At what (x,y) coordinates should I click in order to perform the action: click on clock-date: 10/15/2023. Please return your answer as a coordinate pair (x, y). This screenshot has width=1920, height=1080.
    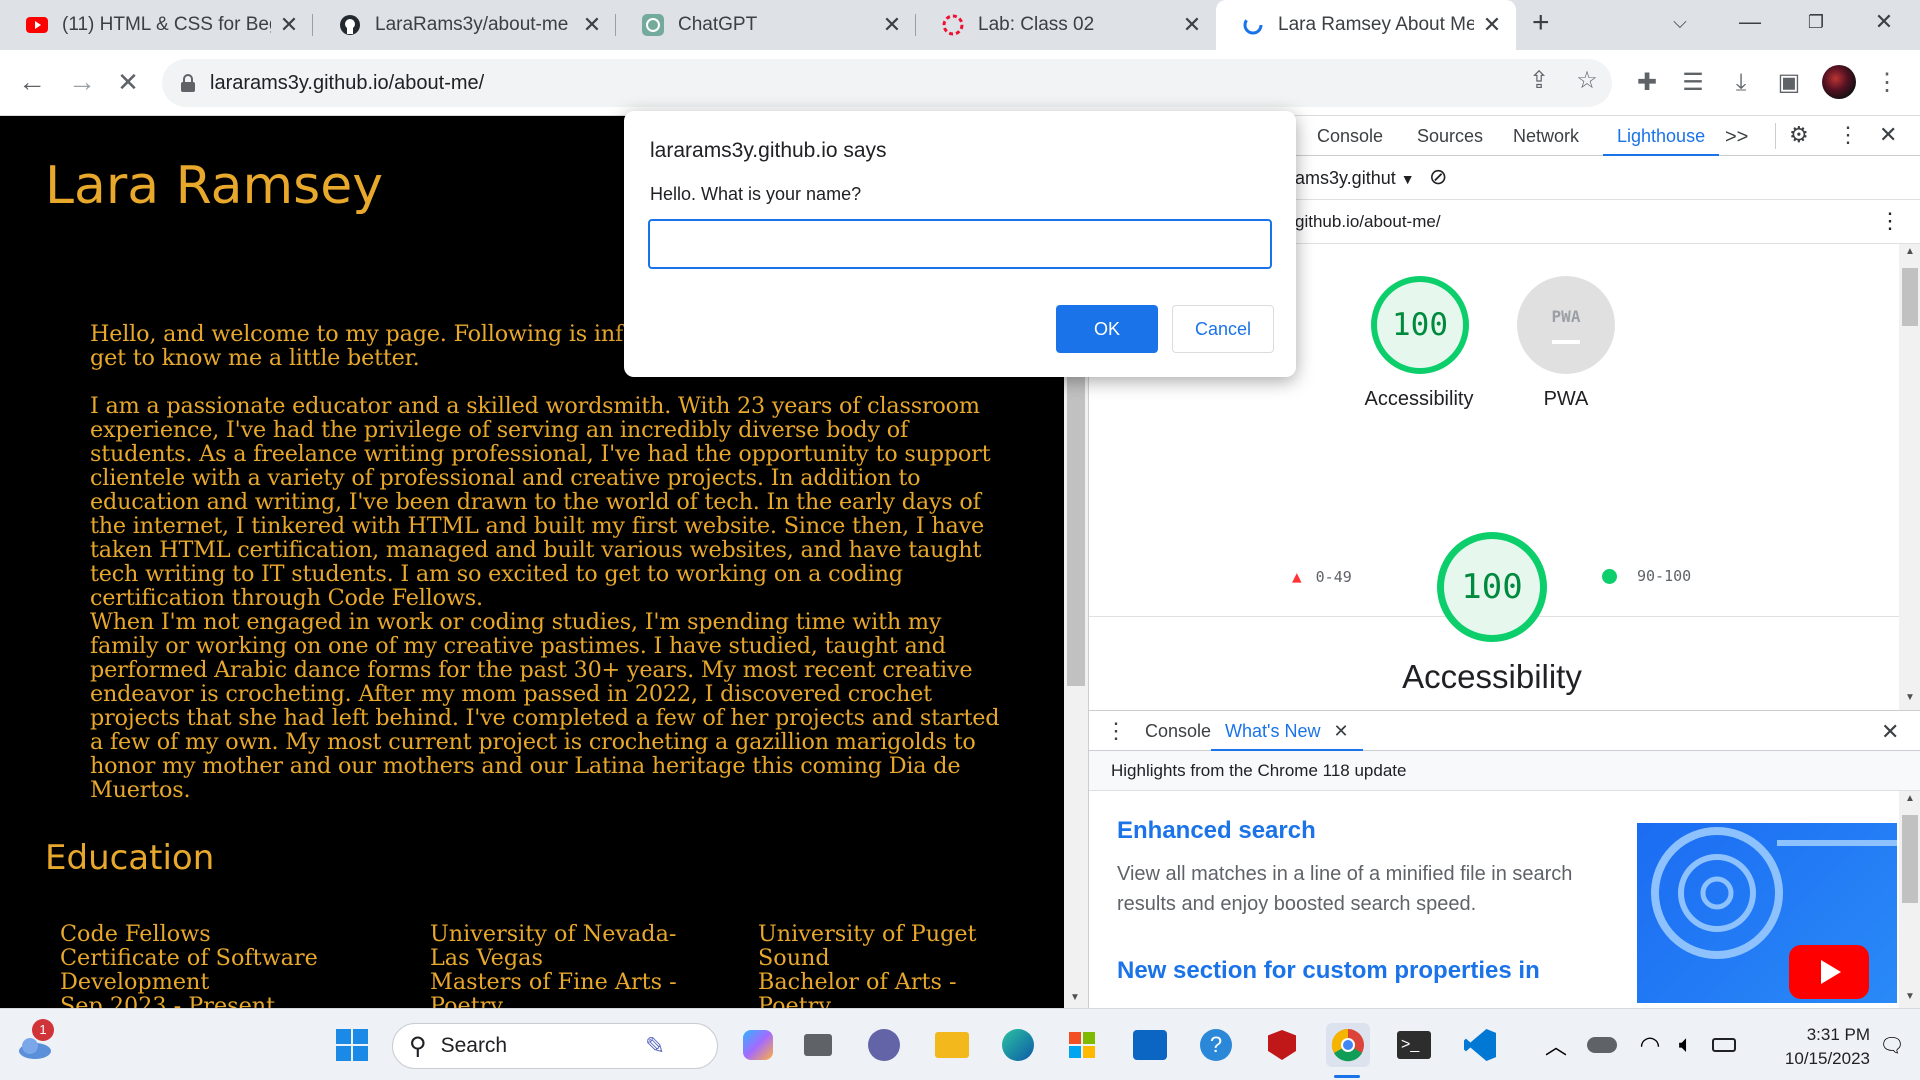
    Looking at the image, I should click on (1827, 1058).